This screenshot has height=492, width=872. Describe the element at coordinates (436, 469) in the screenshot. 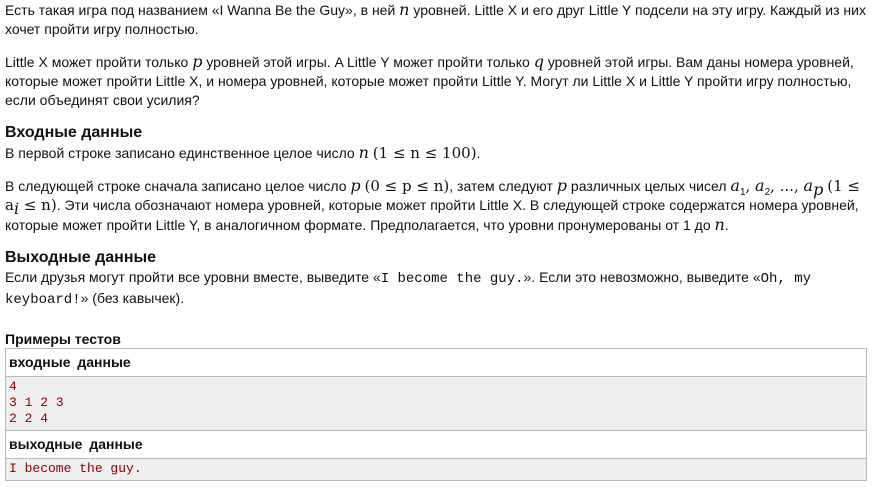

I see `sample-output-value: I become the guy.` at that location.